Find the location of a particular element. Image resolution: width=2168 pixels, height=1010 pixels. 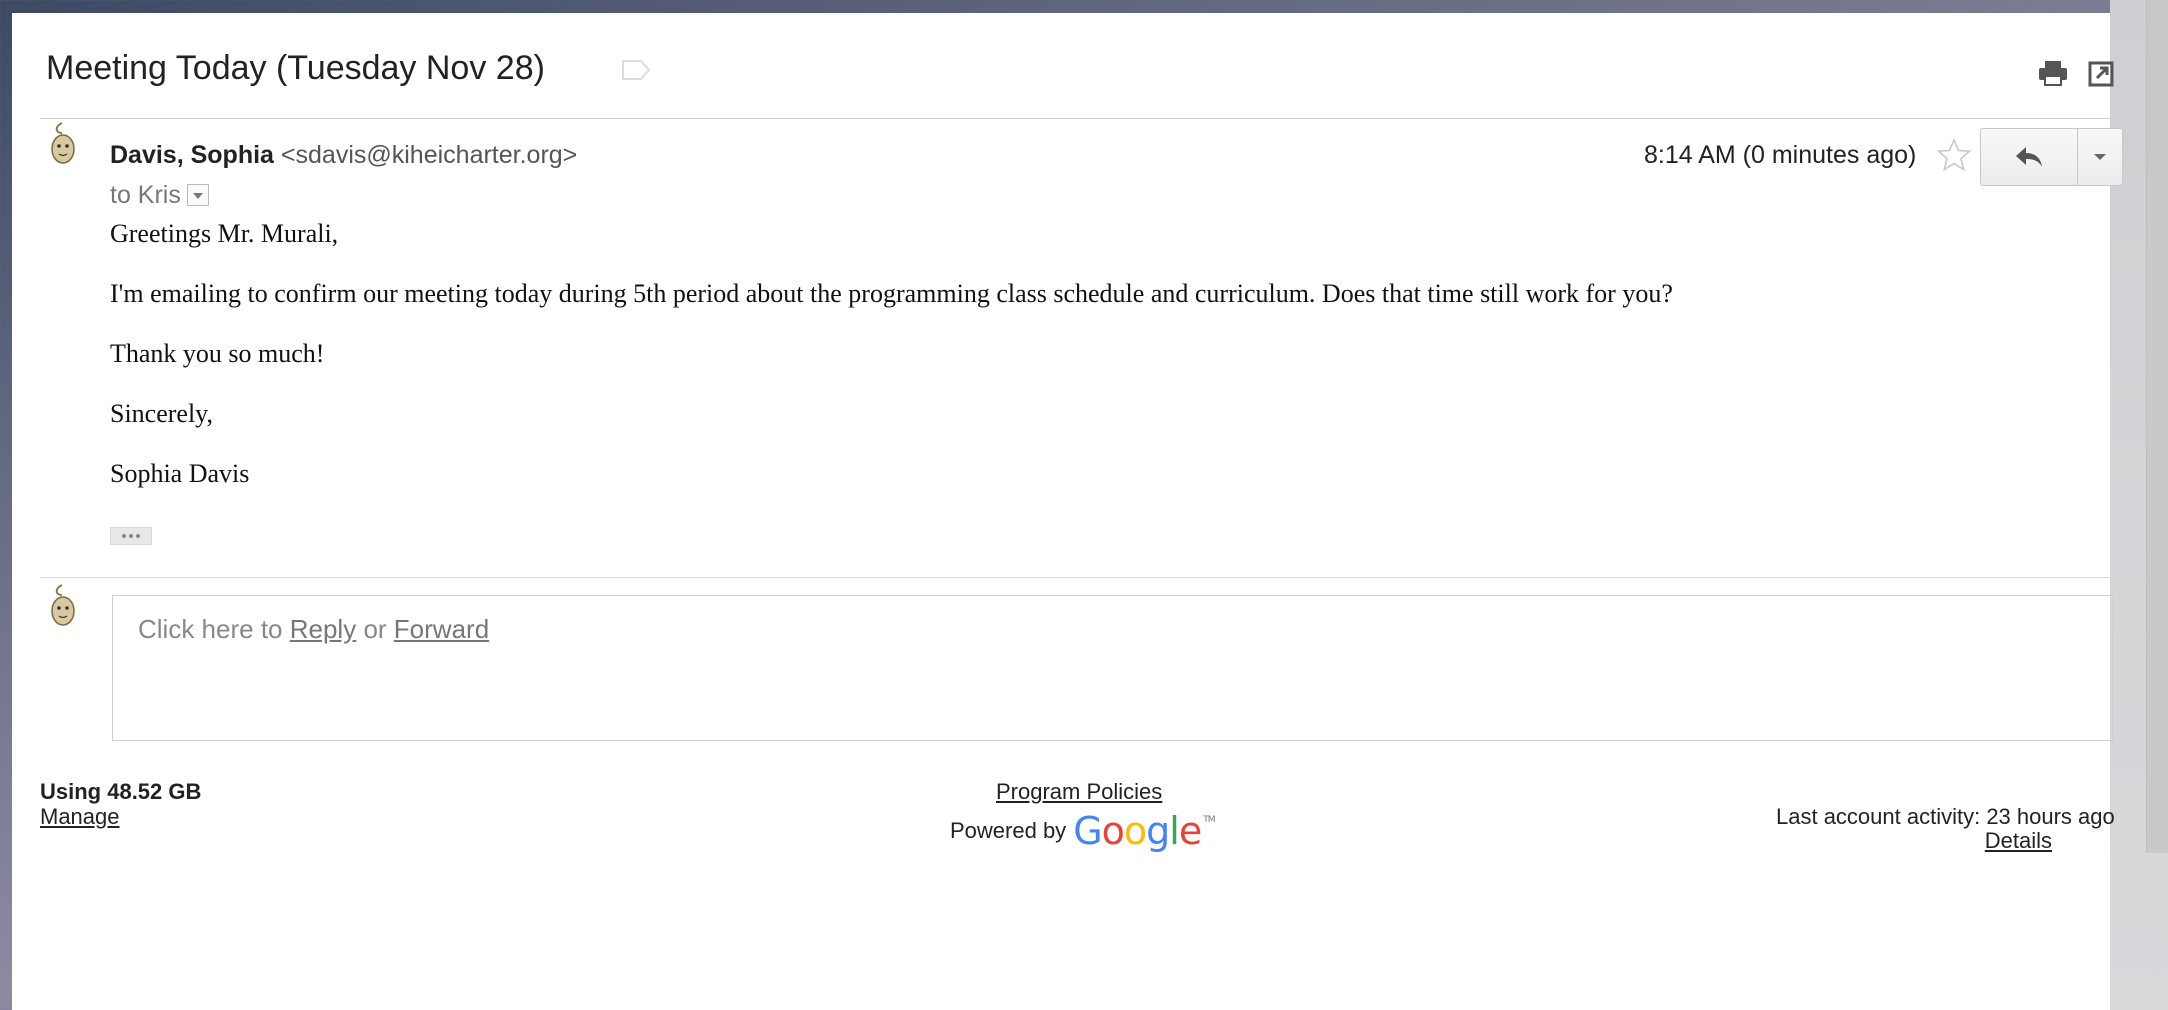

header-divider is located at coordinates (1082, 118).